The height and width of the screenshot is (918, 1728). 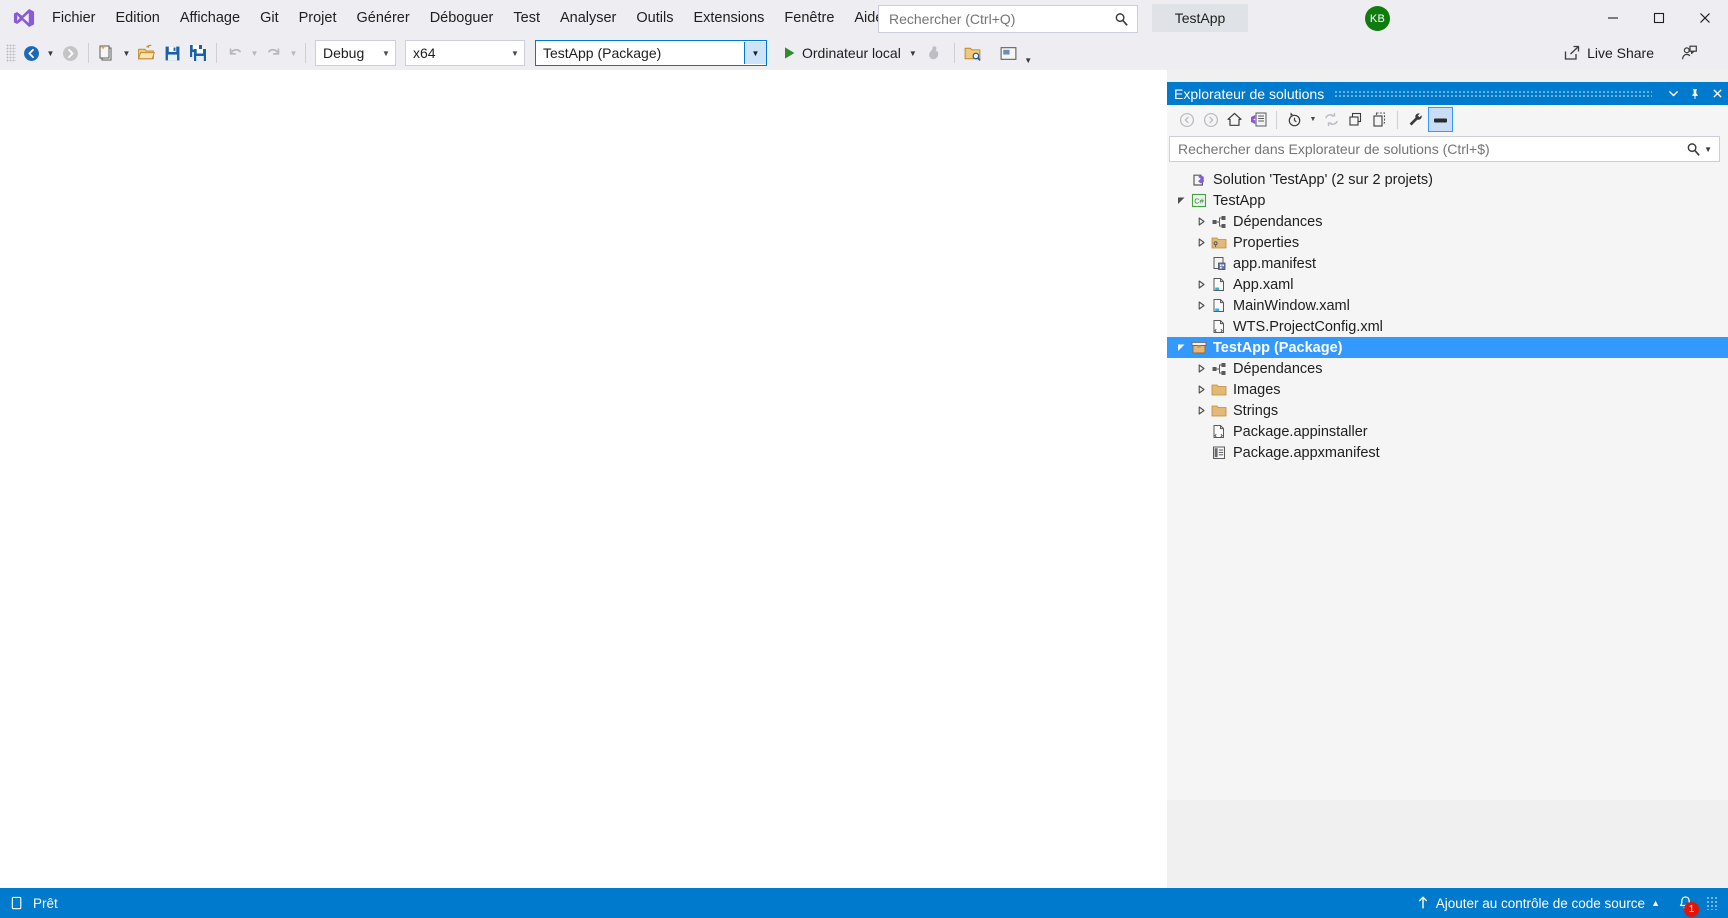 I want to click on startup-project-combo: TestApp (Package) ▼, so click(x=651, y=53).